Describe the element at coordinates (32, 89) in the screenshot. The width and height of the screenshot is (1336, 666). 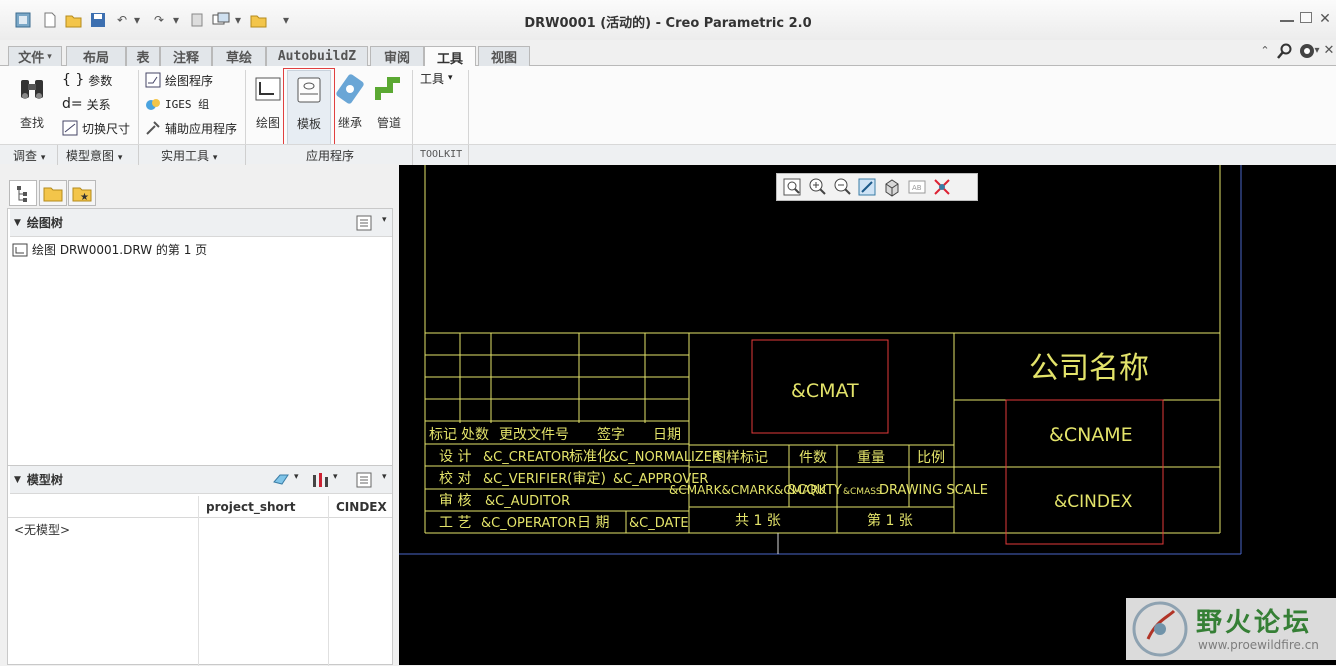
I see `binoculars-icon` at that location.